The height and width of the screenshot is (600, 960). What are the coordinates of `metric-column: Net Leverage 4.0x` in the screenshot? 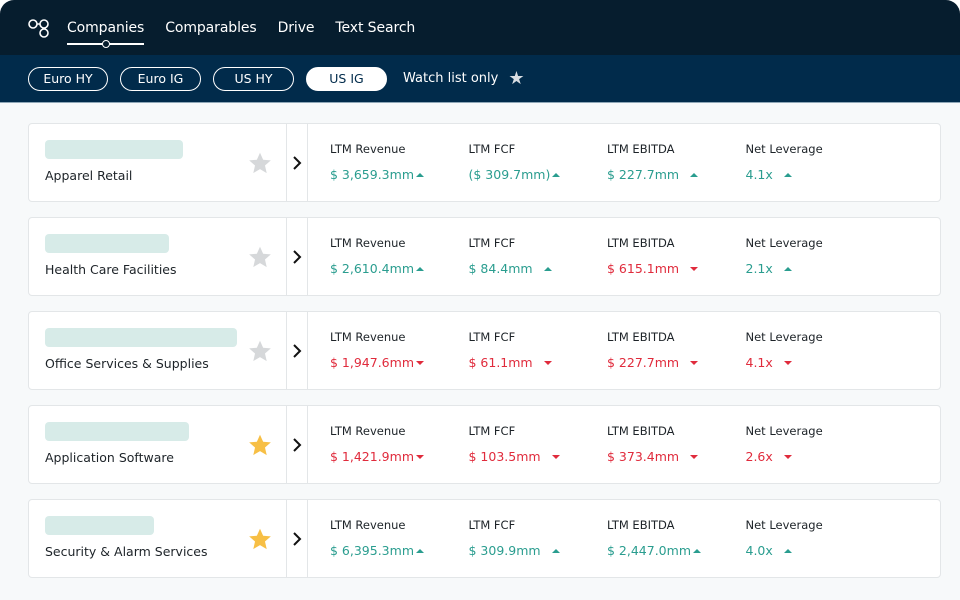 It's located at (815, 547).